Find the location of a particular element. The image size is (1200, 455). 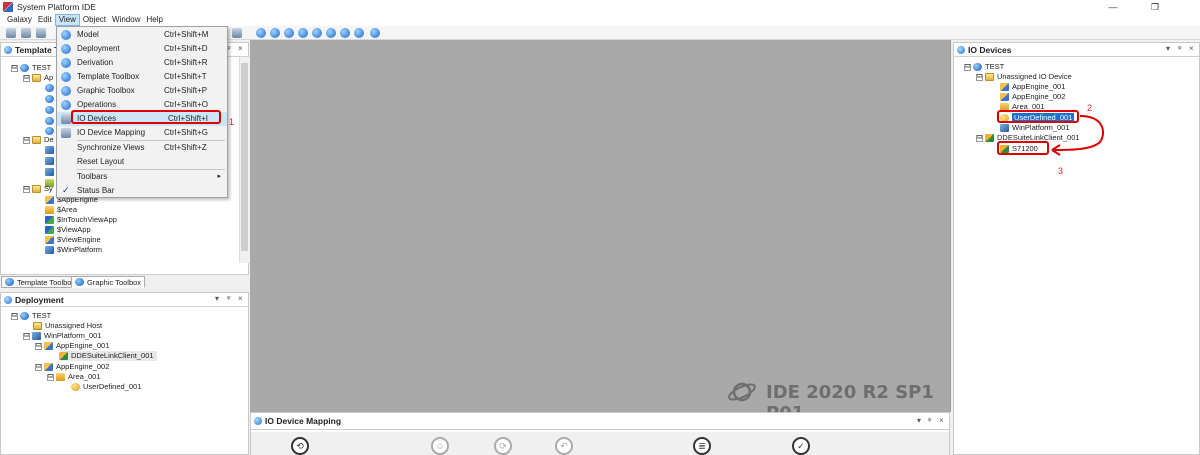

toolbox-tabs: Template Toolbox Graphic Toolbox is located at coordinates (124, 281).